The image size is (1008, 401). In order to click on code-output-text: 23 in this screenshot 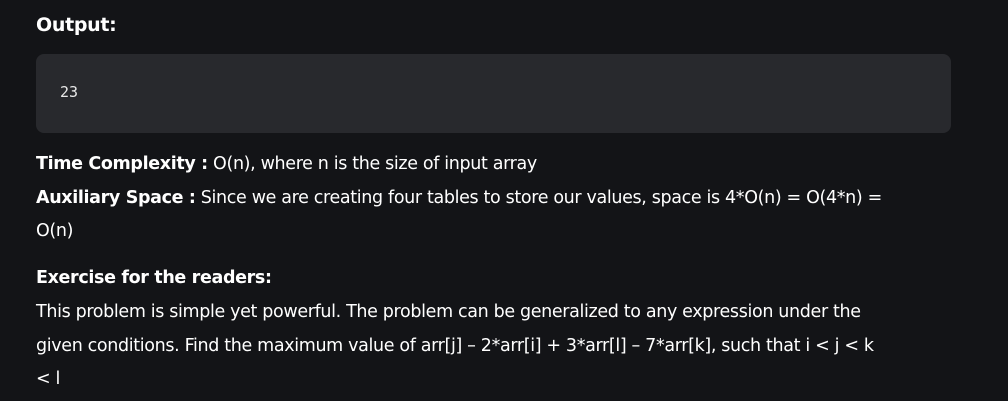, I will do `click(69, 92)`.